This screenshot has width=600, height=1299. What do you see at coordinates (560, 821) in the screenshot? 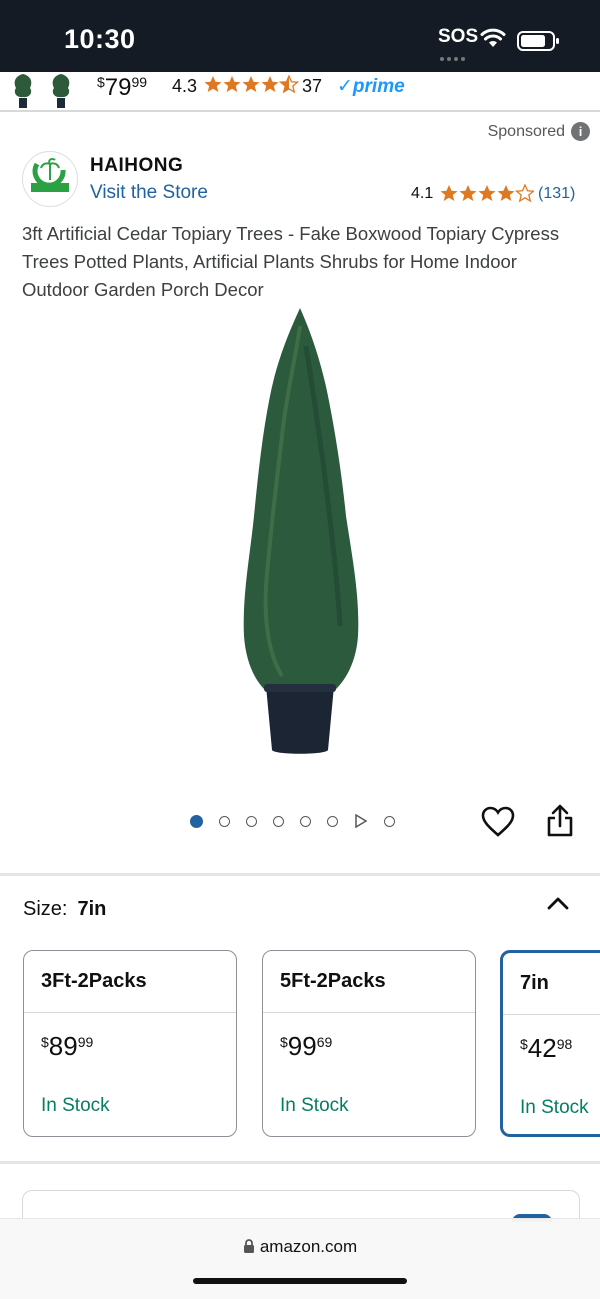
I see `share-icon` at bounding box center [560, 821].